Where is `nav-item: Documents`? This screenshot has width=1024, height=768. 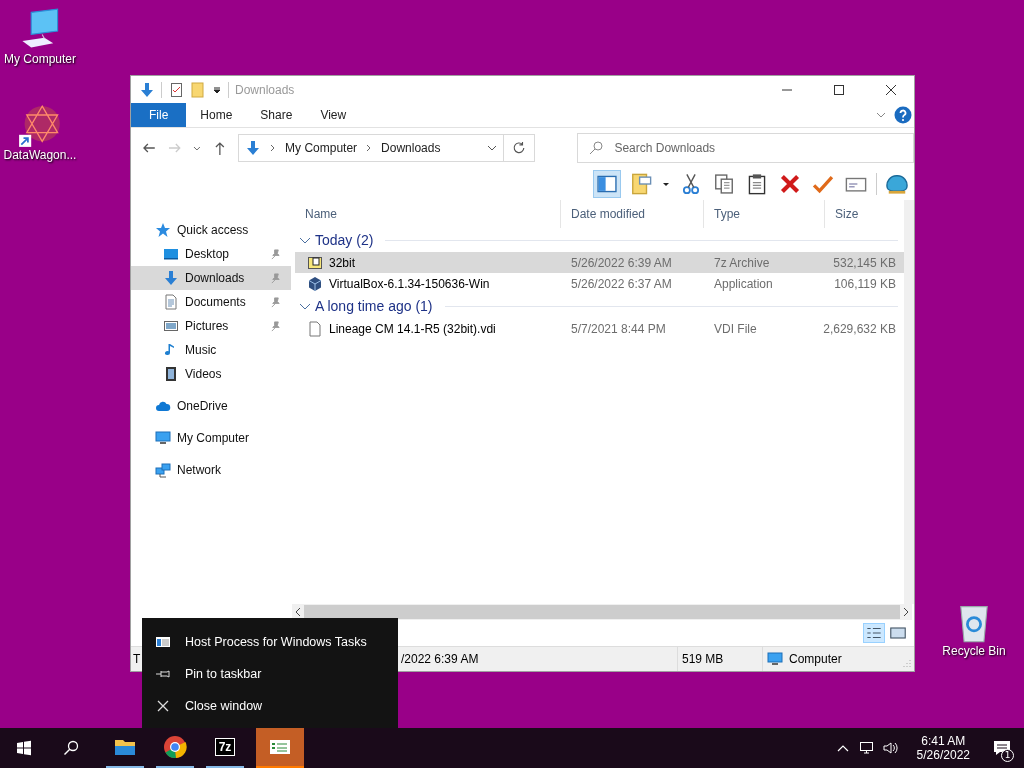 nav-item: Documents is located at coordinates (211, 302).